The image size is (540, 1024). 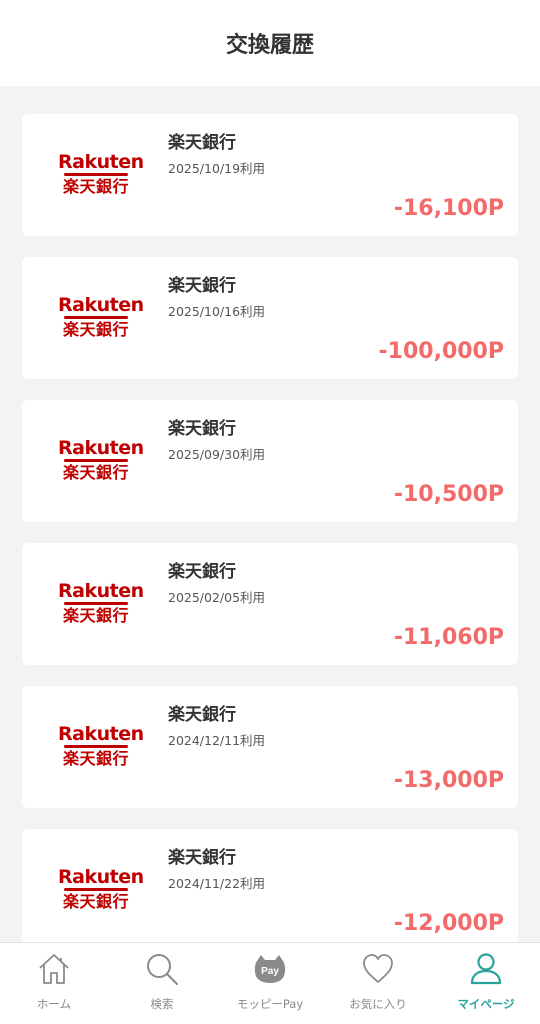 What do you see at coordinates (217, 168) in the screenshot?
I see `history-item-date: 2025/10/19利用` at bounding box center [217, 168].